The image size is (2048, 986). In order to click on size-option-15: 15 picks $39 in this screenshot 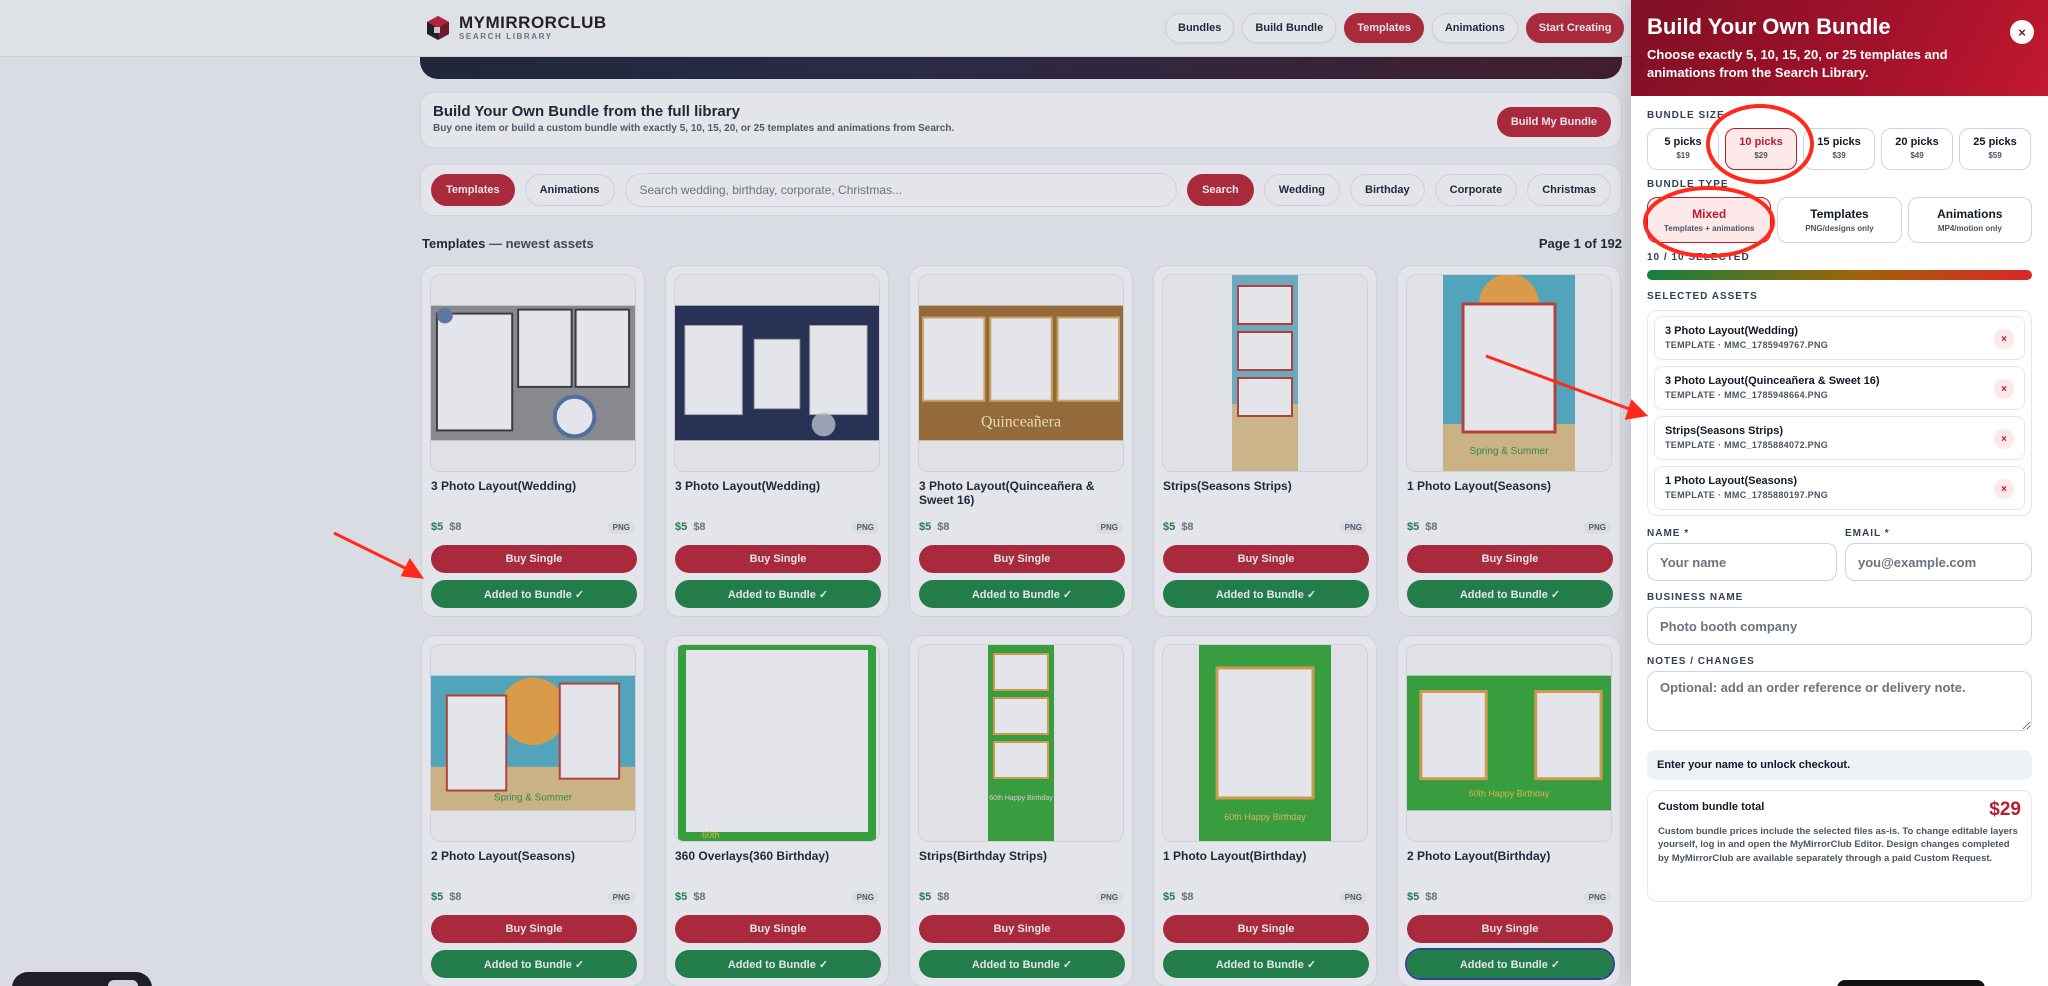, I will do `click(1839, 149)`.